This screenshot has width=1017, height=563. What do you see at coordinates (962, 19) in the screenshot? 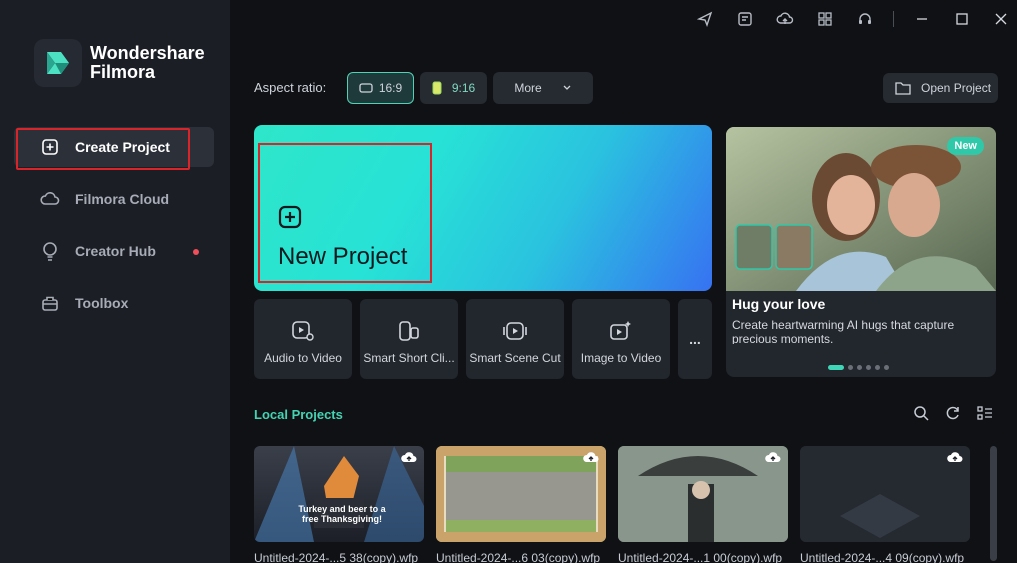
I see `maximize-icon` at bounding box center [962, 19].